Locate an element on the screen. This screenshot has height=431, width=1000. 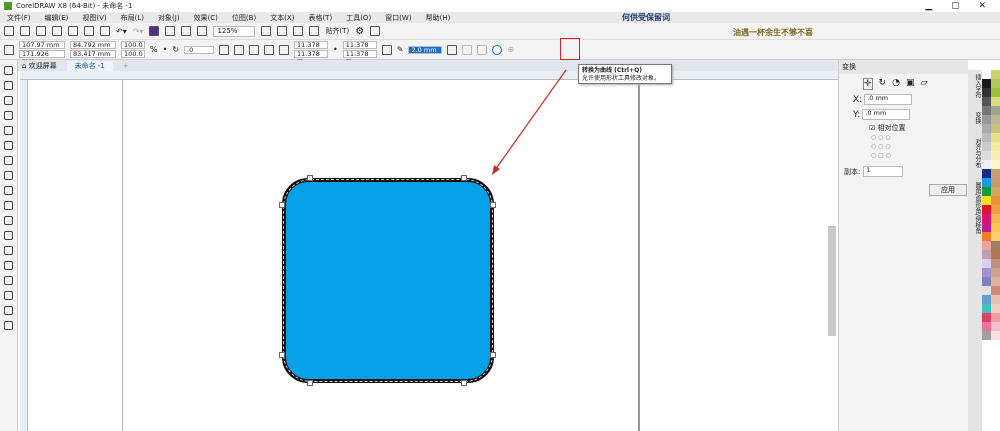
apply-button: 应用 is located at coordinates (948, 190).